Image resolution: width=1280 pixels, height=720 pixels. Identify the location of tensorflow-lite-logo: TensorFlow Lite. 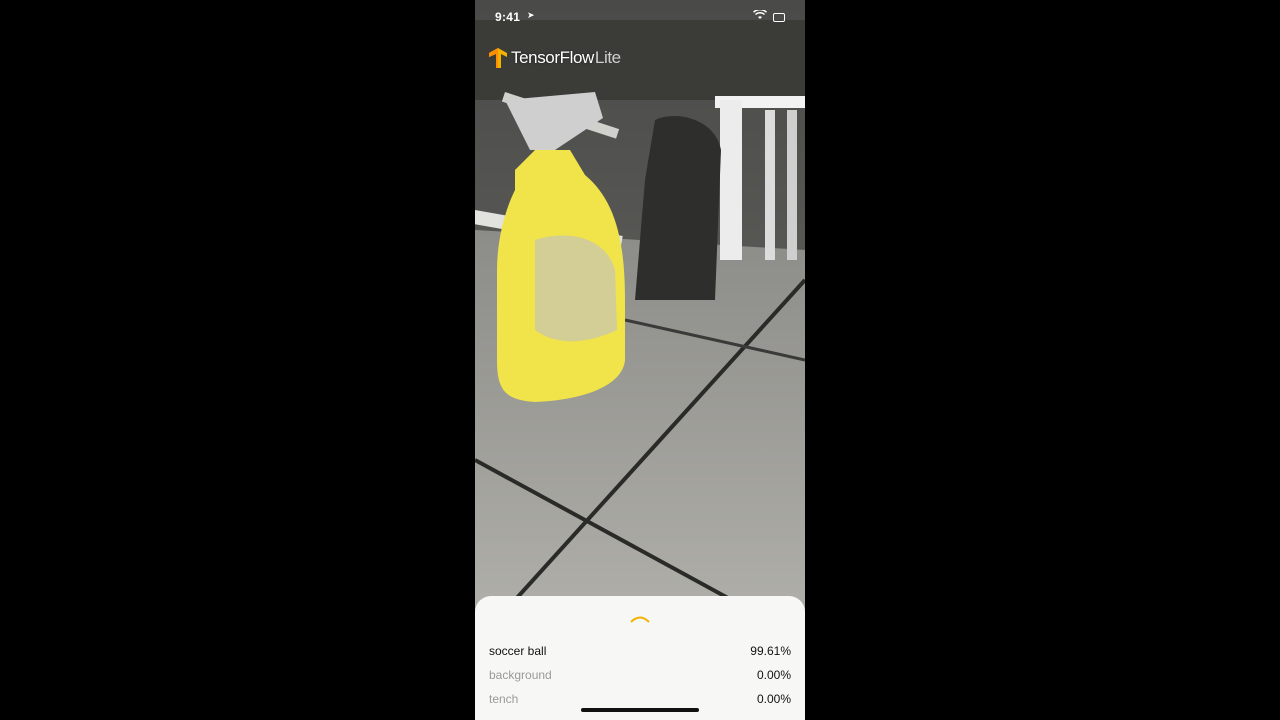
(555, 58).